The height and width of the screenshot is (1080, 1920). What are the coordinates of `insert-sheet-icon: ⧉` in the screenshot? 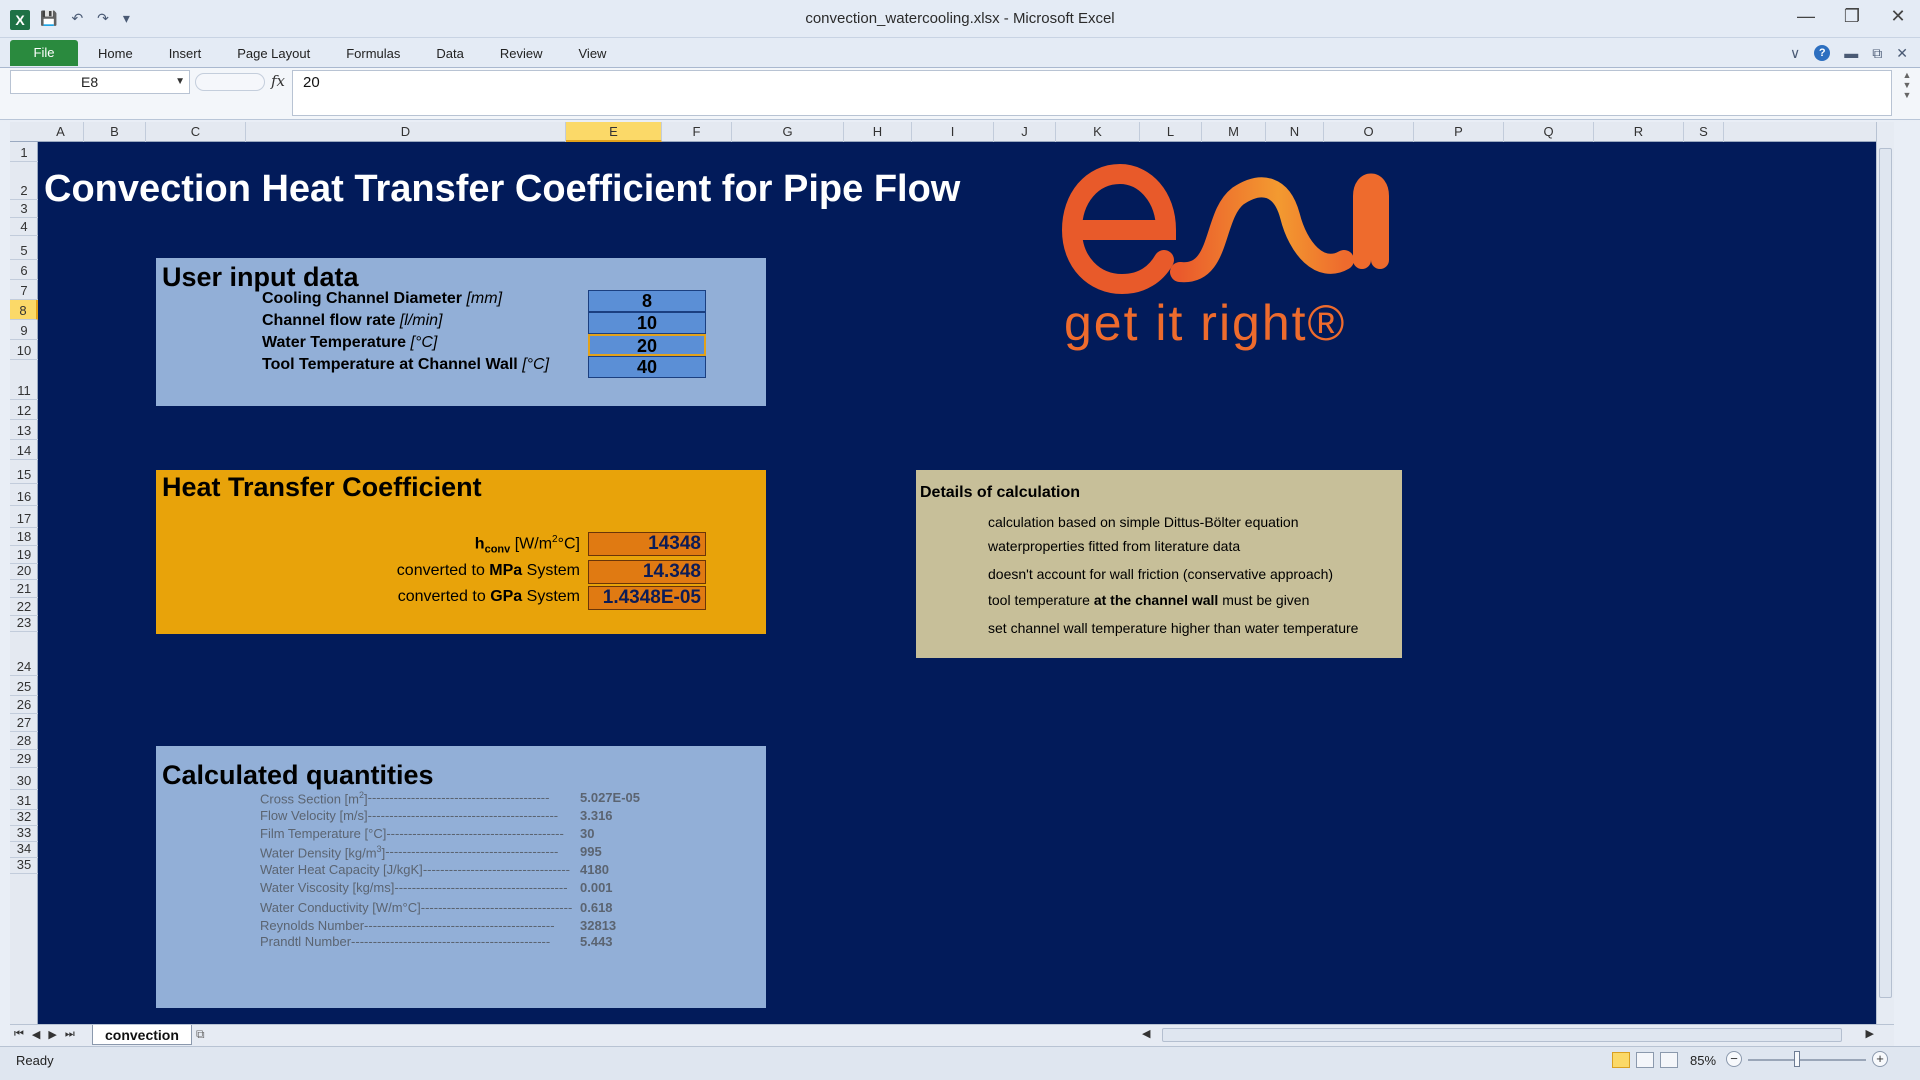 It's located at (207, 1035).